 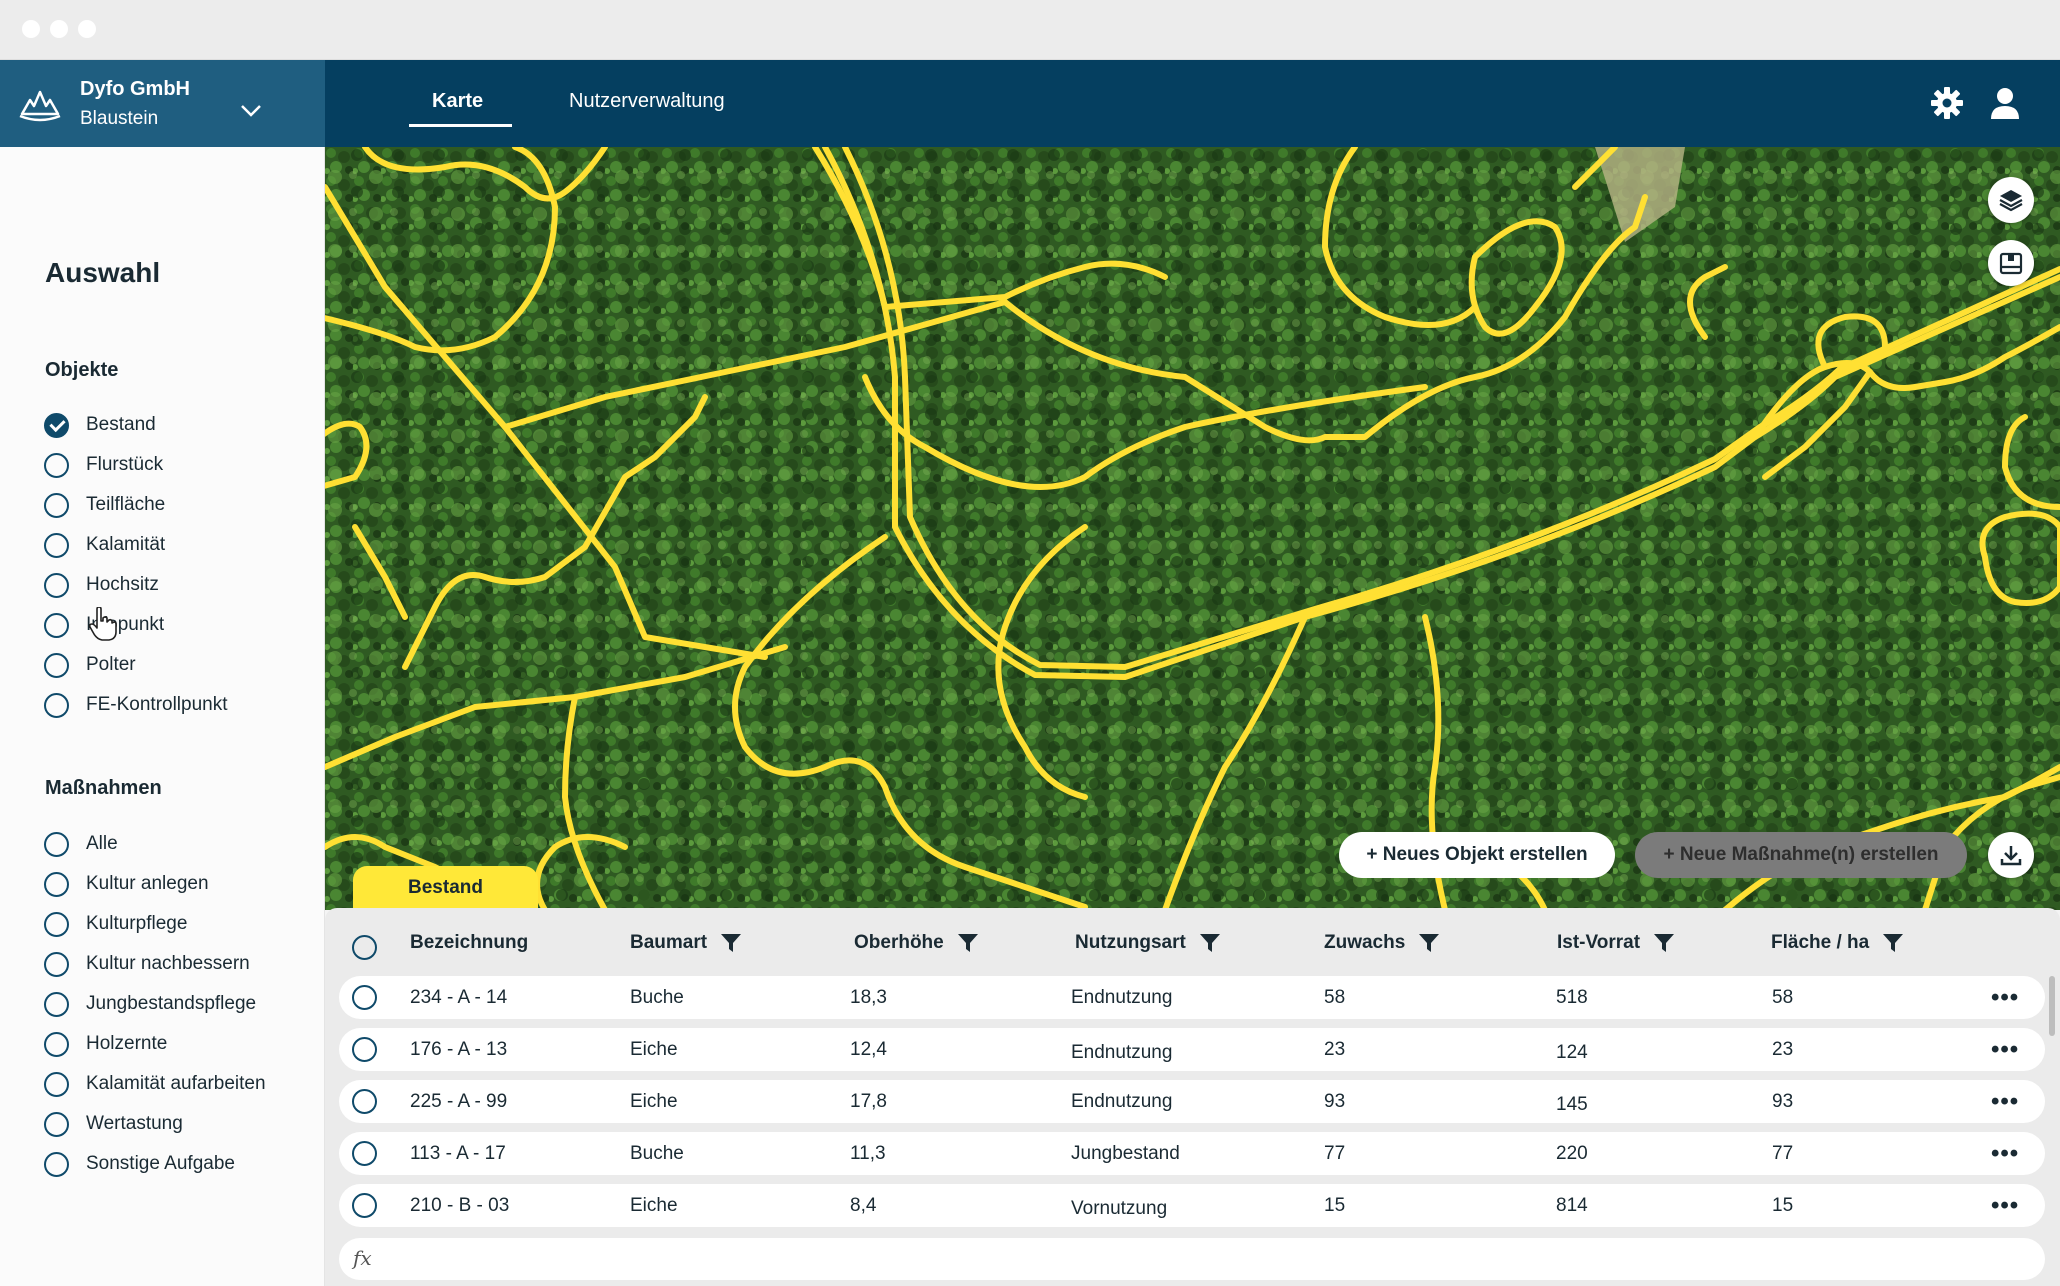 What do you see at coordinates (1947, 103) in the screenshot?
I see `gear-icon` at bounding box center [1947, 103].